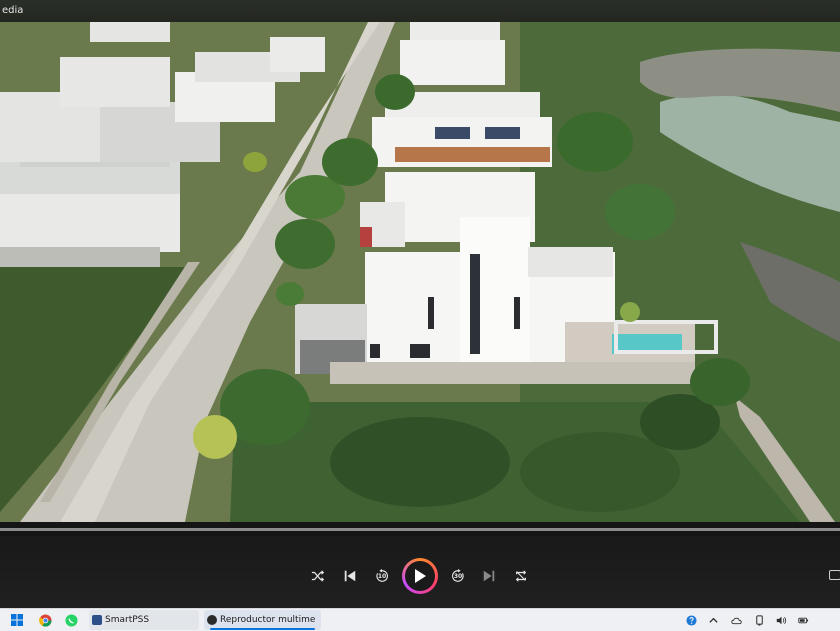  I want to click on whatsapp-icon, so click(71, 620).